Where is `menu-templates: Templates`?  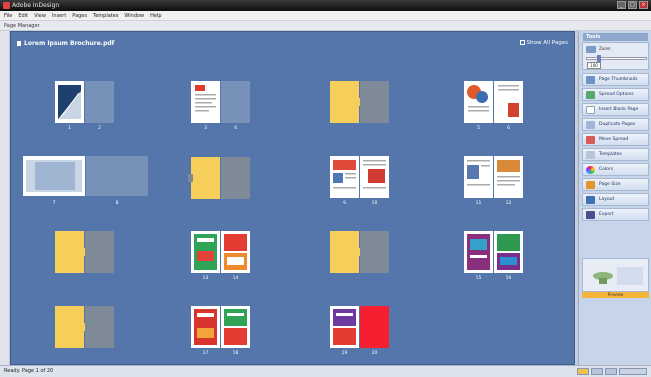 menu-templates: Templates is located at coordinates (105, 16).